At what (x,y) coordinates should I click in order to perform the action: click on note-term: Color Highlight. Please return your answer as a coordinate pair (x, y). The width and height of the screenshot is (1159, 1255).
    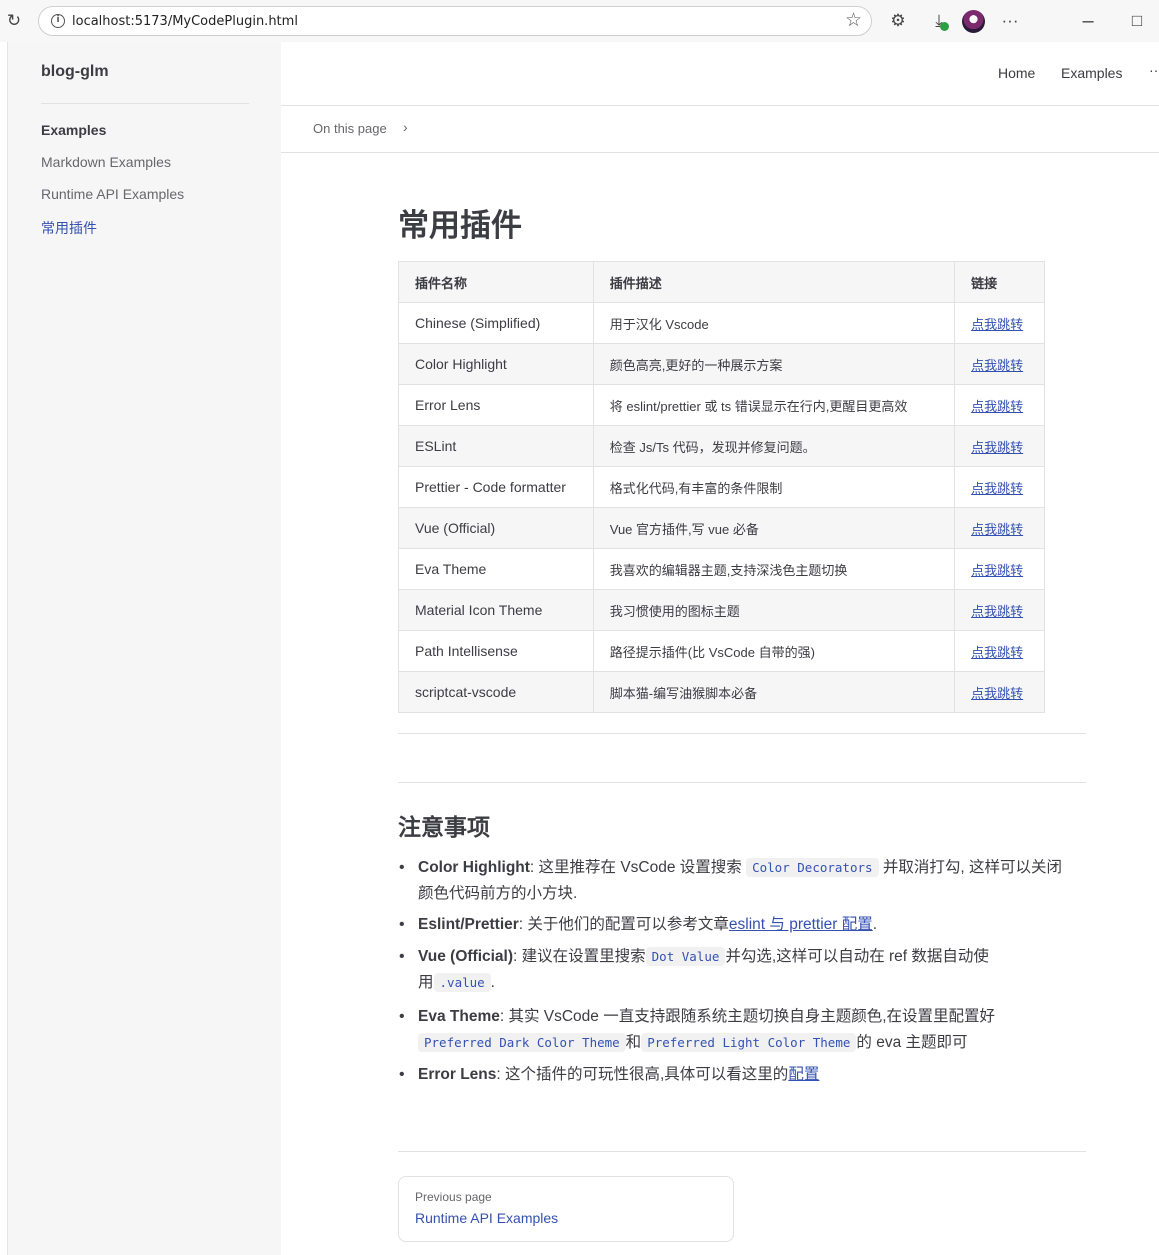
    Looking at the image, I should click on (474, 867).